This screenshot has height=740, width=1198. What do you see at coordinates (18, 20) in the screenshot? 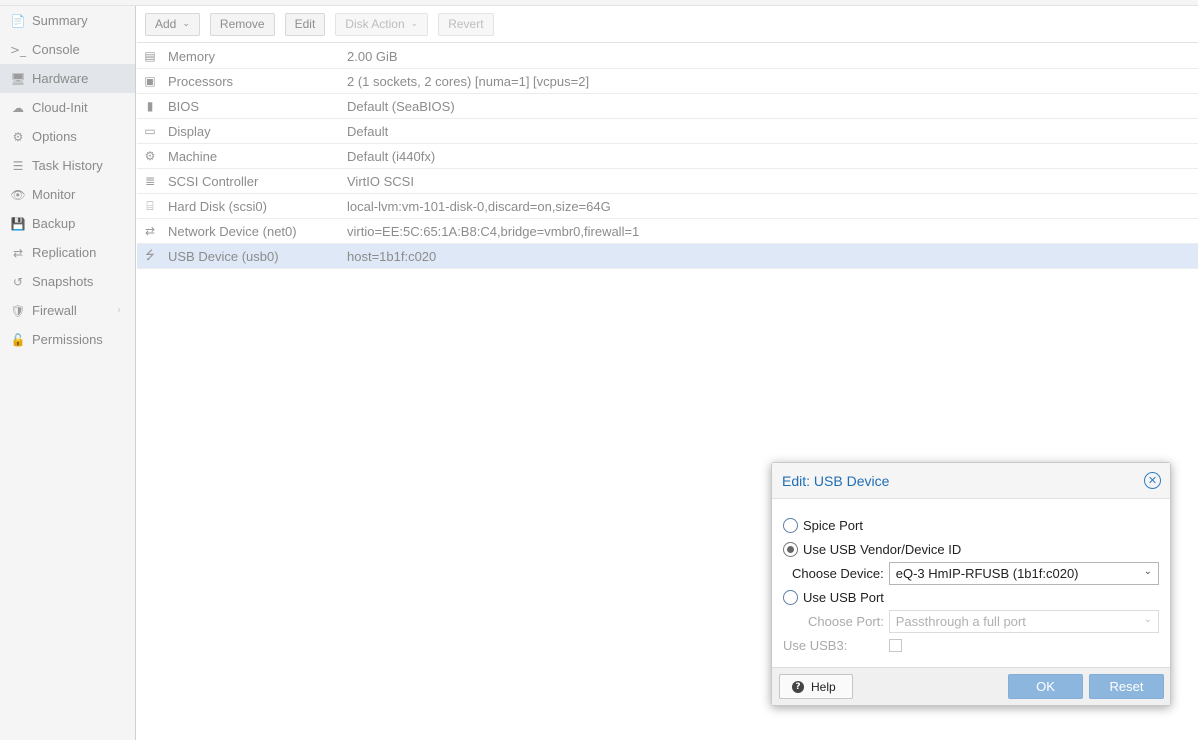
I see `summary-icon: 📄` at bounding box center [18, 20].